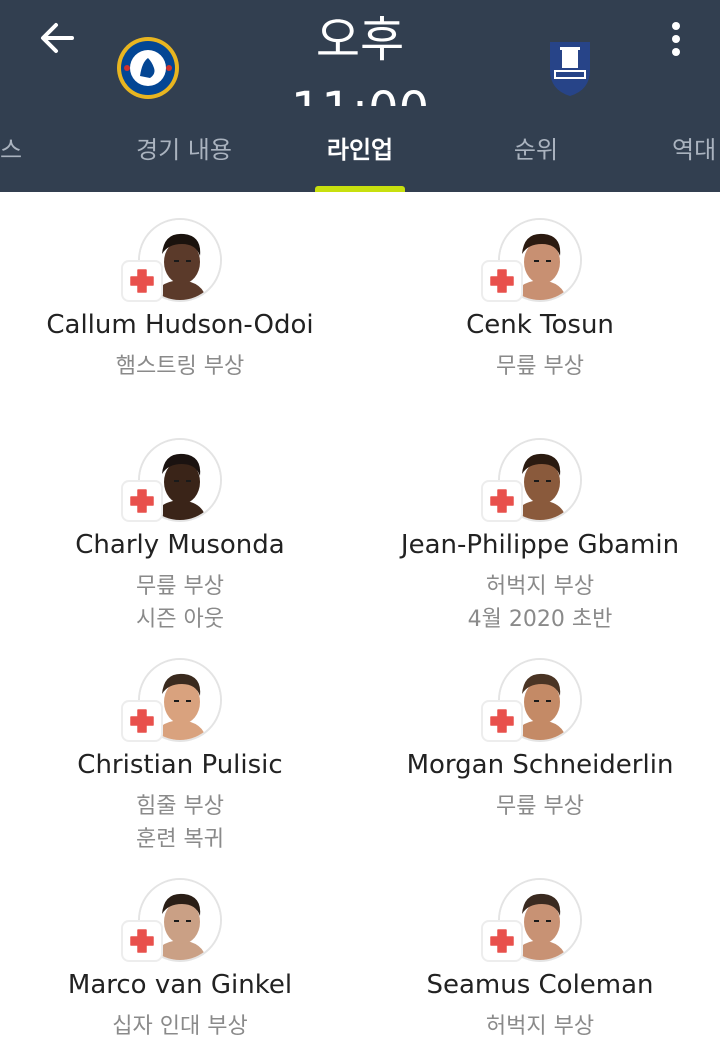  What do you see at coordinates (360, 147) in the screenshot?
I see `tab-lineup: 라인업` at bounding box center [360, 147].